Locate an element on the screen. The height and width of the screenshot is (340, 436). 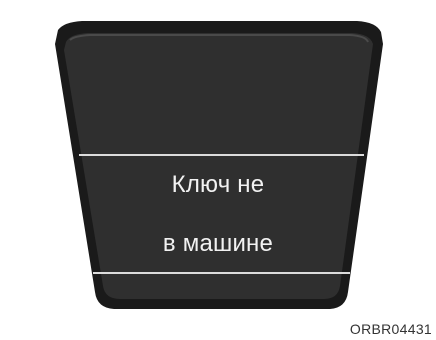
warning-message-line-1: Ключ не is located at coordinates (218, 184).